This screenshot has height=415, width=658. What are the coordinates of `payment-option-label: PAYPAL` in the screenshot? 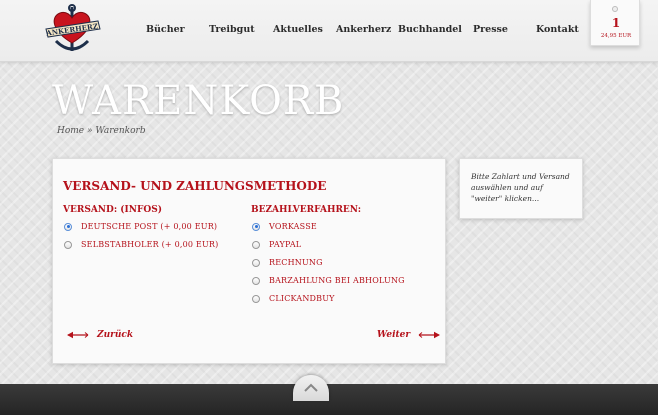 It's located at (285, 244).